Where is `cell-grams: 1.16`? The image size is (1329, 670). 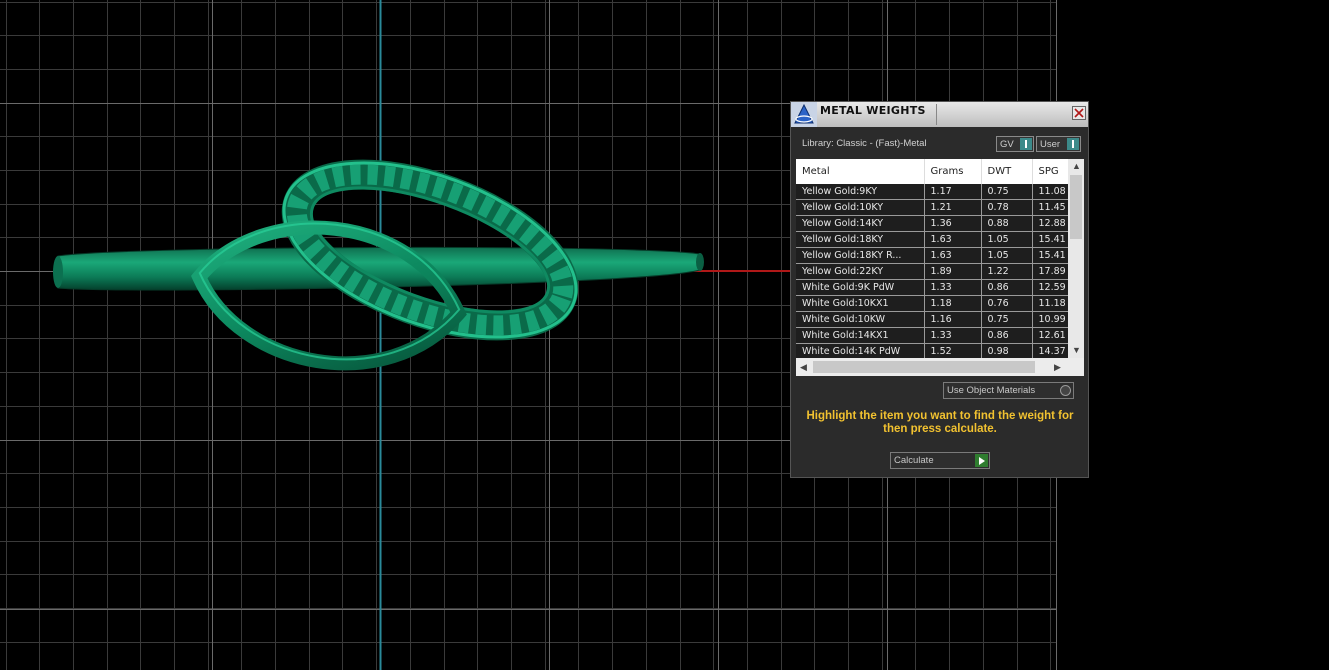 cell-grams: 1.16 is located at coordinates (953, 319).